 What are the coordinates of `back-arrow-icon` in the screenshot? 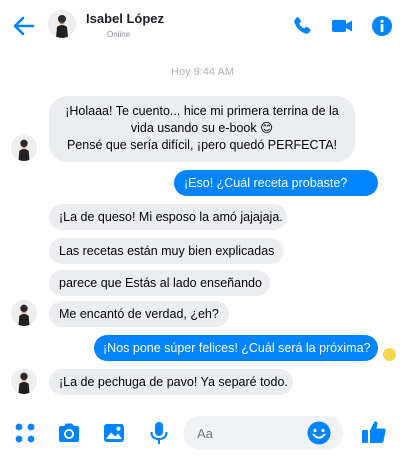 It's located at (24, 26).